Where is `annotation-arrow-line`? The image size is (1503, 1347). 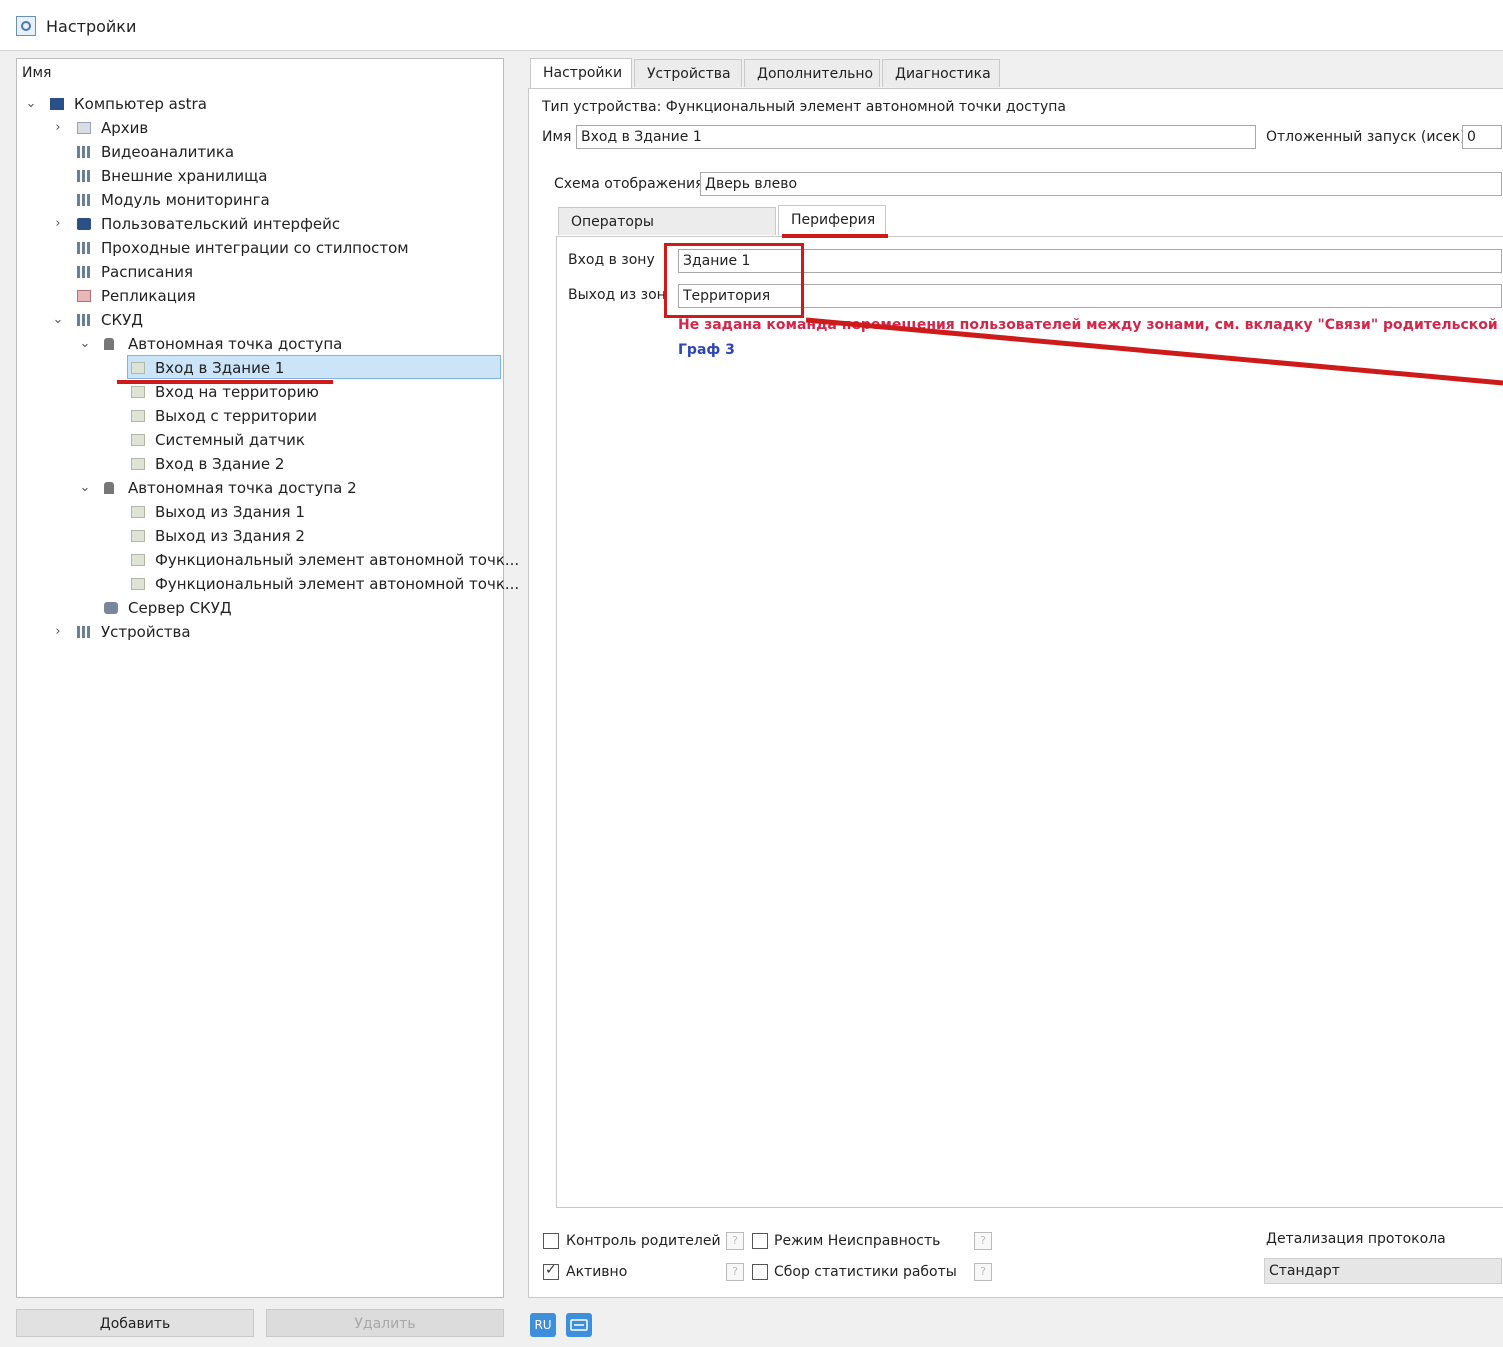 annotation-arrow-line is located at coordinates (1154, 351).